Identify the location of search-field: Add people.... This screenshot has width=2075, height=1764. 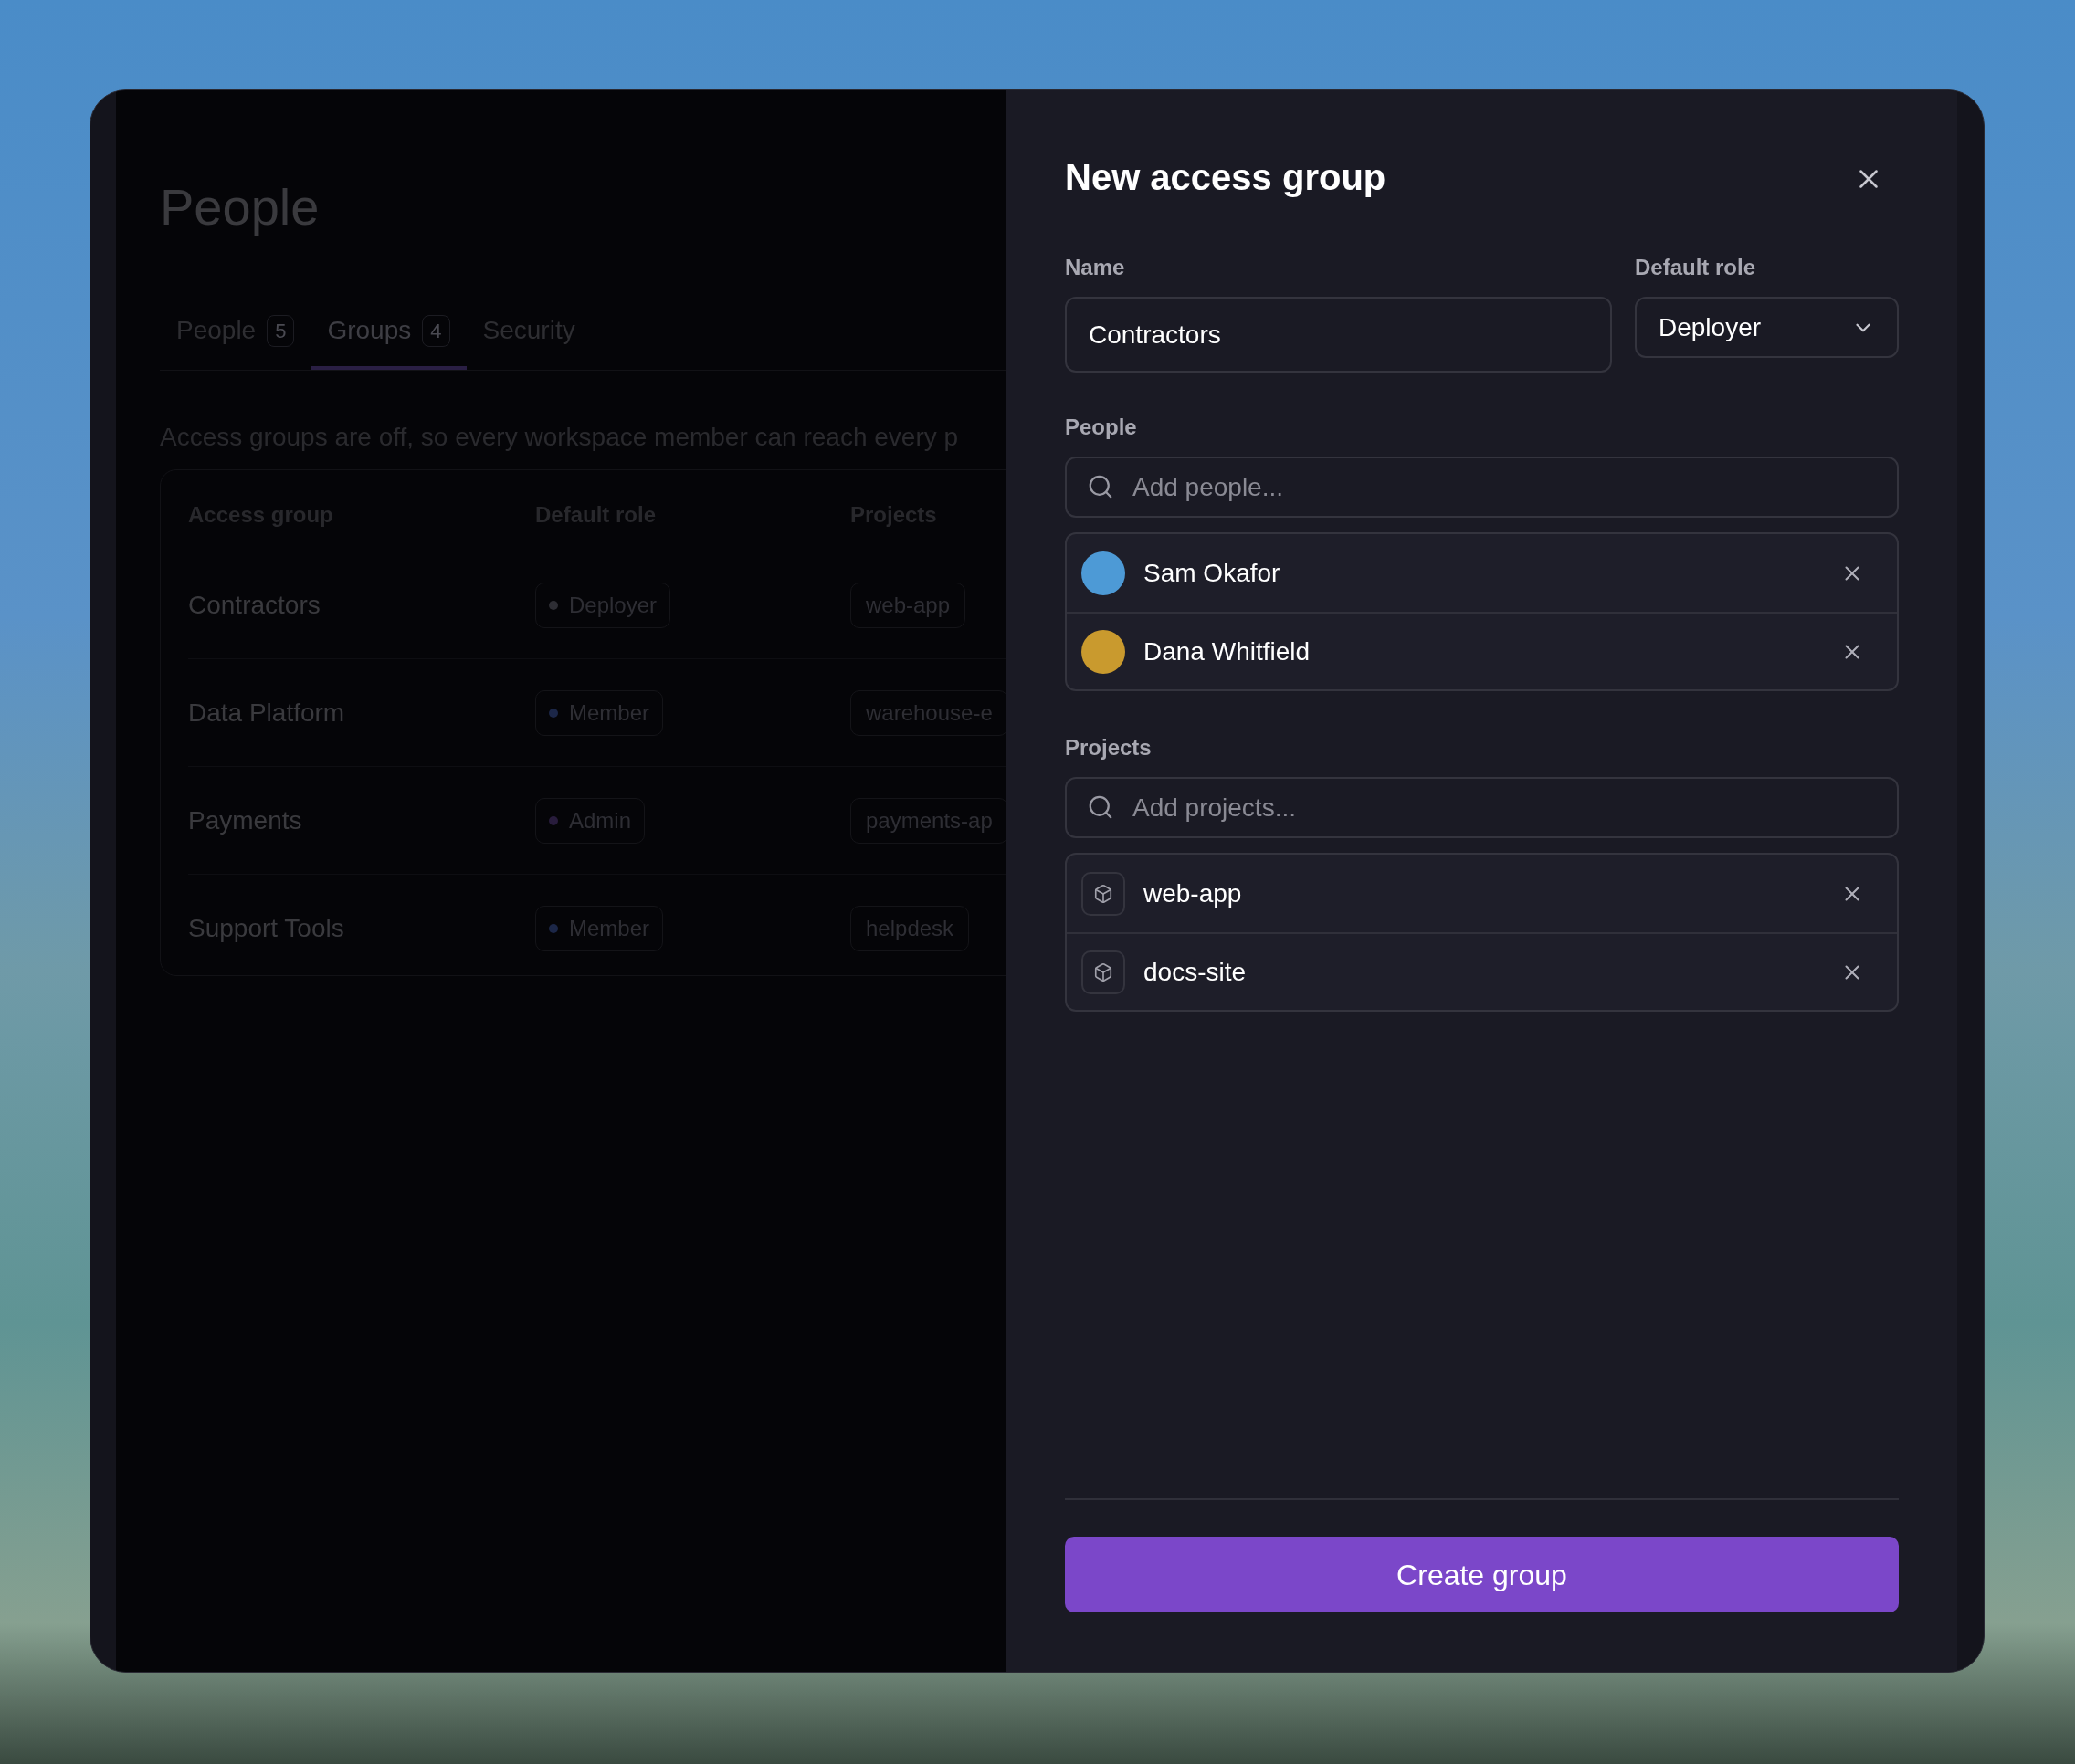
(1482, 487).